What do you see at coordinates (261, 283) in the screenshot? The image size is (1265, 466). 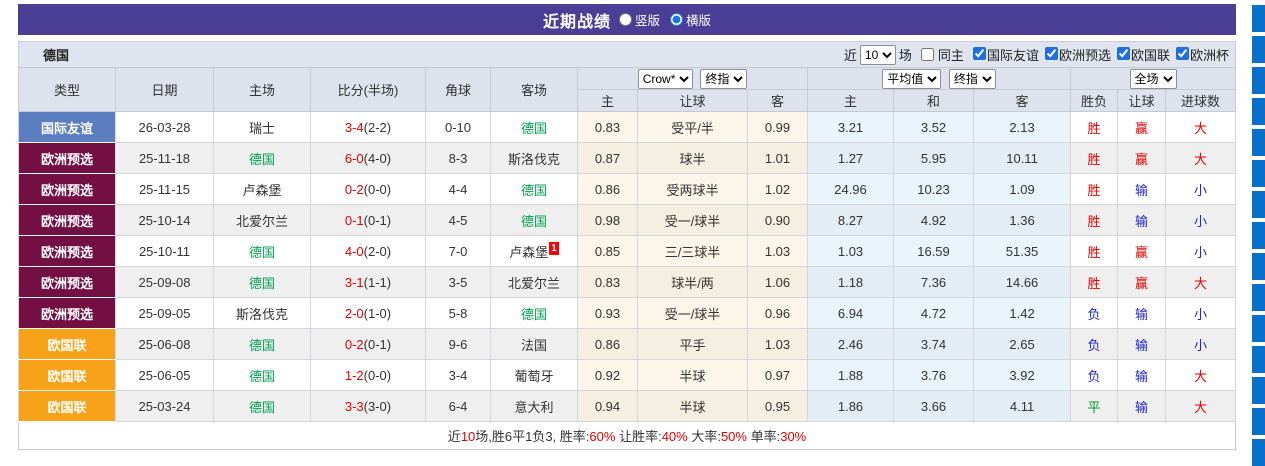 I see `home-team-name: 德国` at bounding box center [261, 283].